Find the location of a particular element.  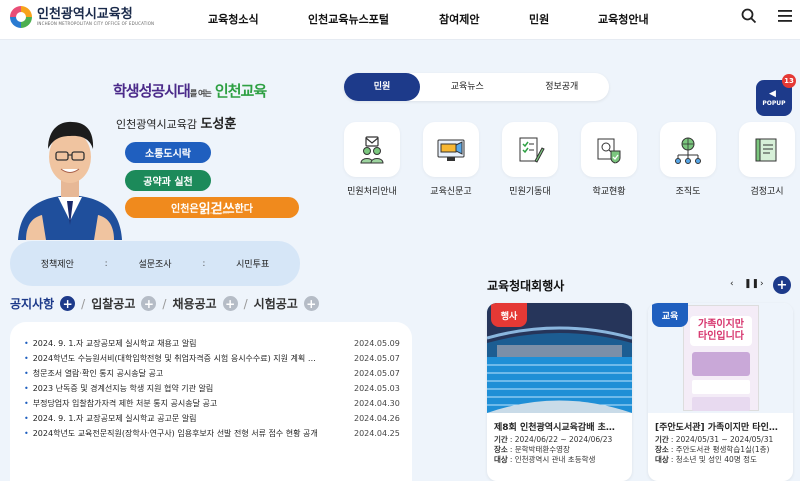

tab-bid: 입찰공고 is located at coordinates (113, 303).